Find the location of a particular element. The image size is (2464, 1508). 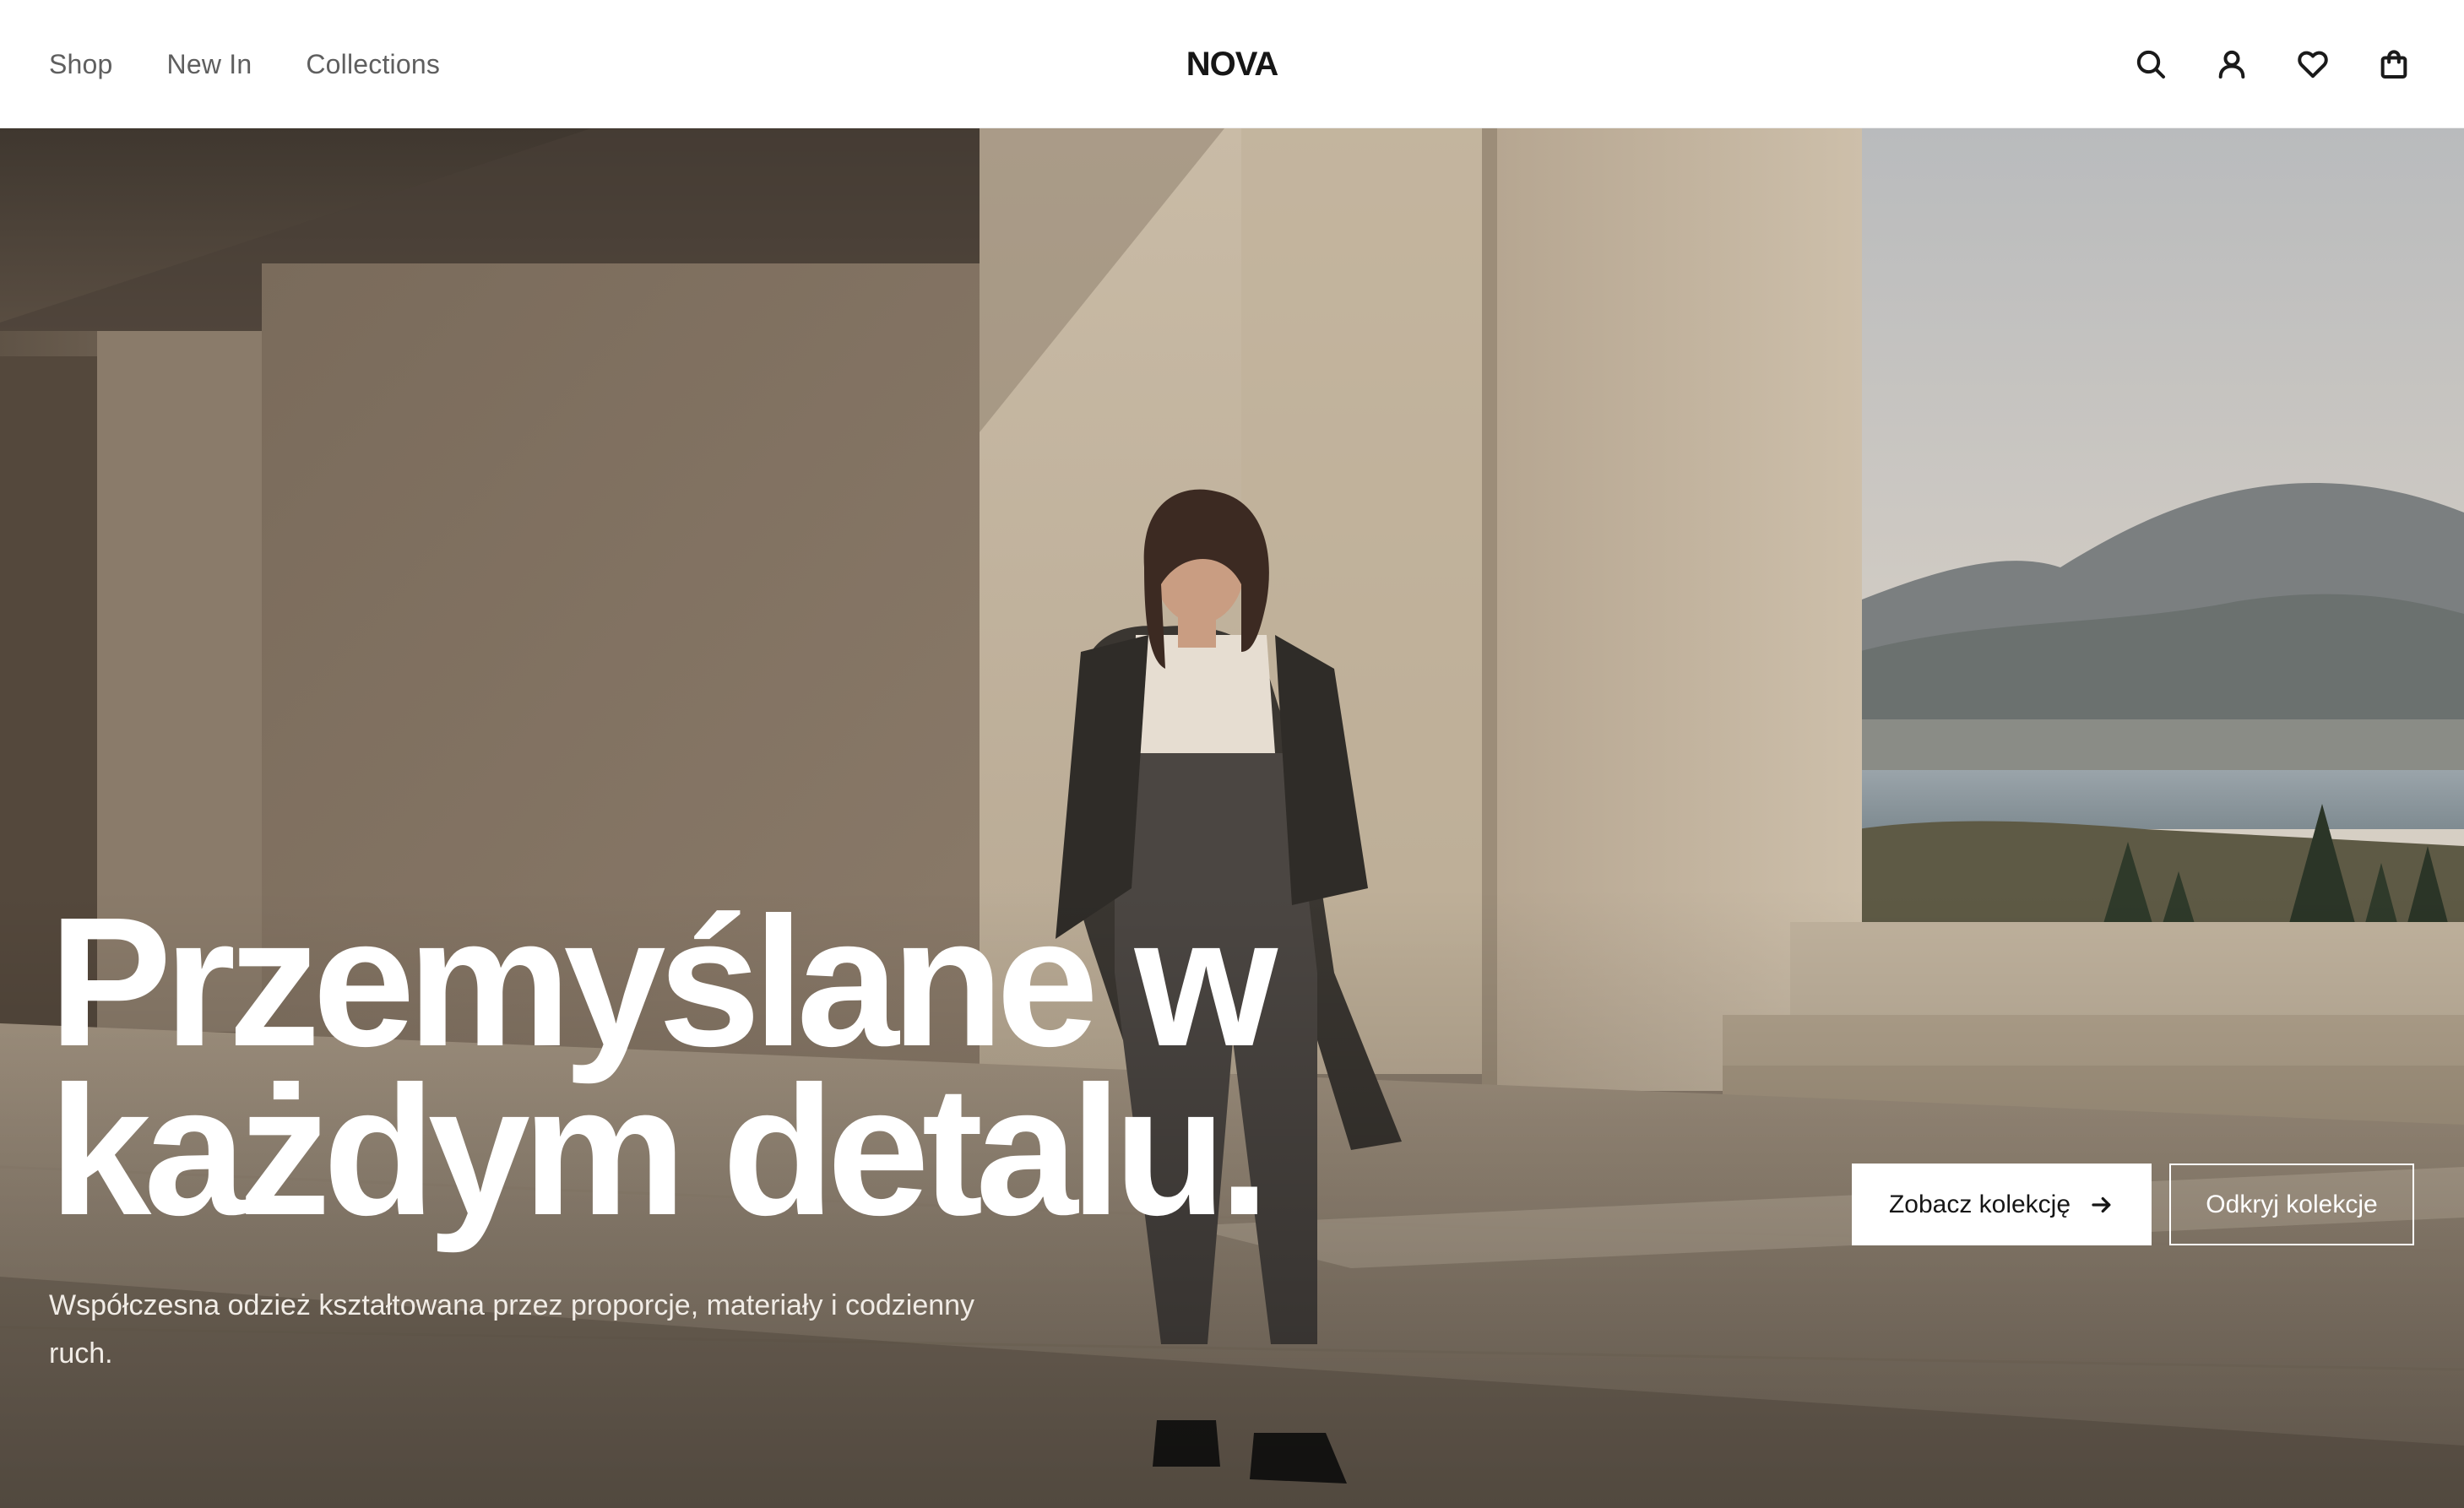

view-collection-button: Zobacz kolekcję is located at coordinates (2002, 1204).